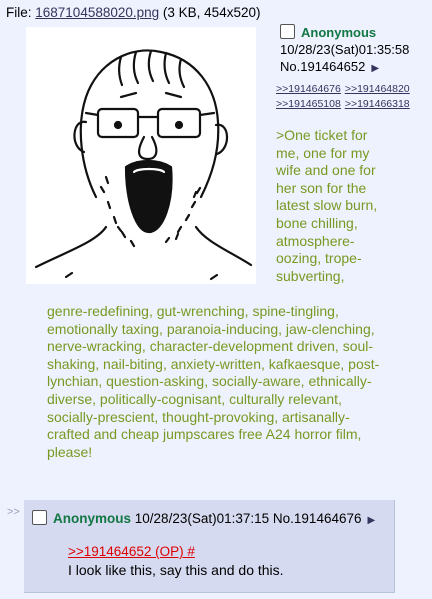  What do you see at coordinates (39, 517) in the screenshot?
I see `reply-select-checkbox` at bounding box center [39, 517].